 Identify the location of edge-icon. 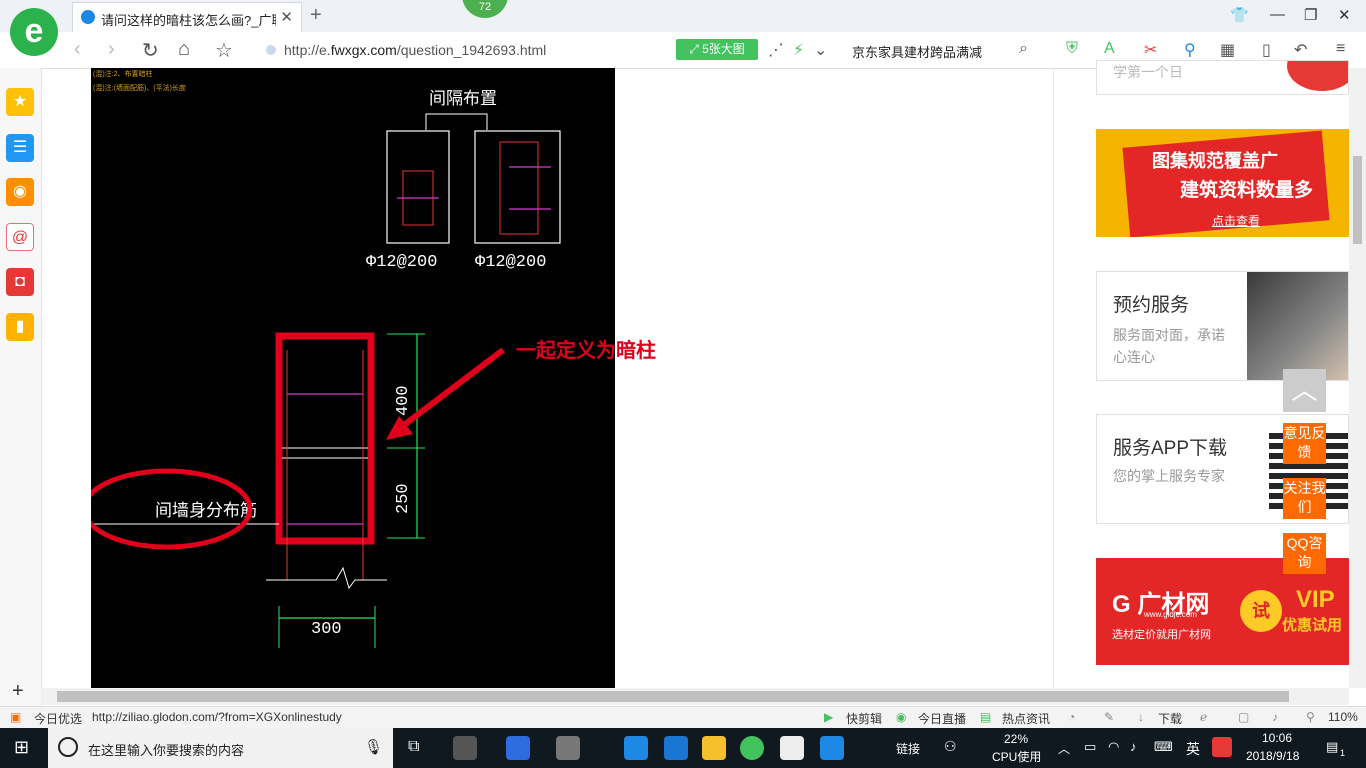
(636, 748).